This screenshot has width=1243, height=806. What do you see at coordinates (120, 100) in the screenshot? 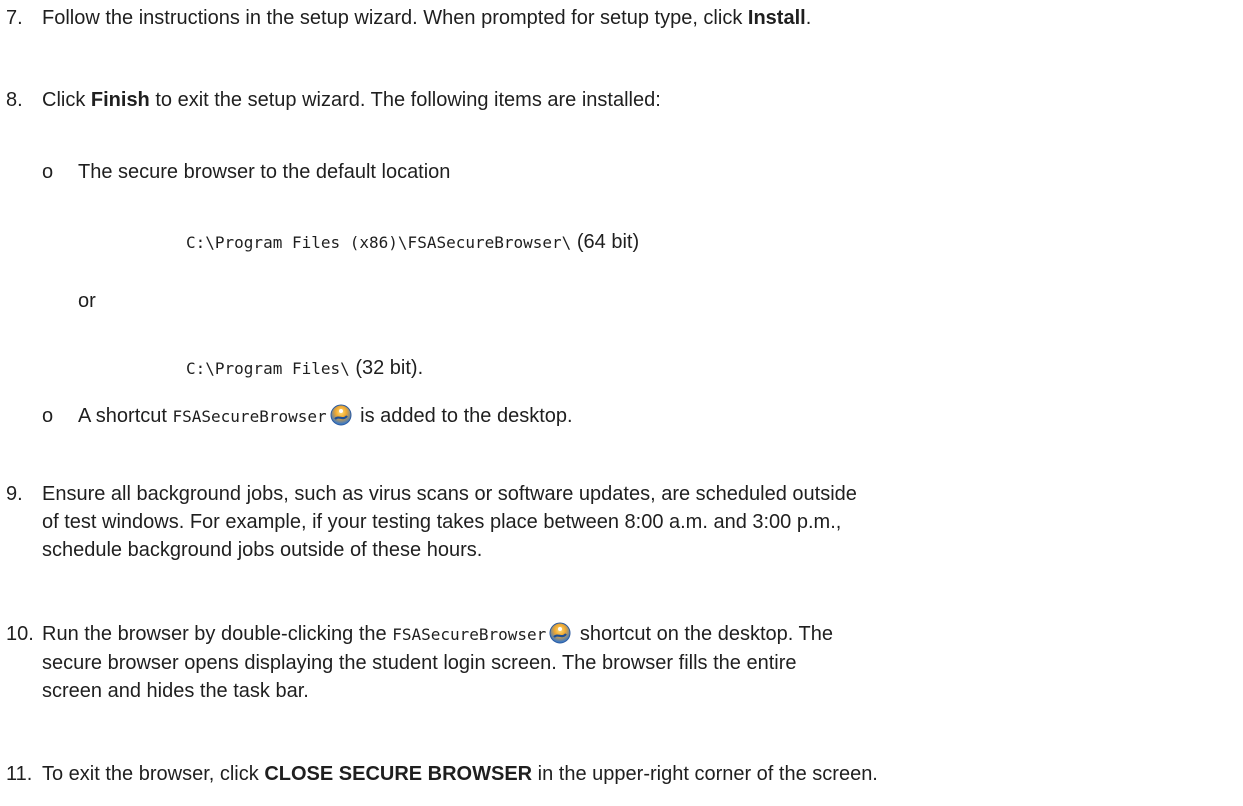
I see `finish-label: Finish` at bounding box center [120, 100].